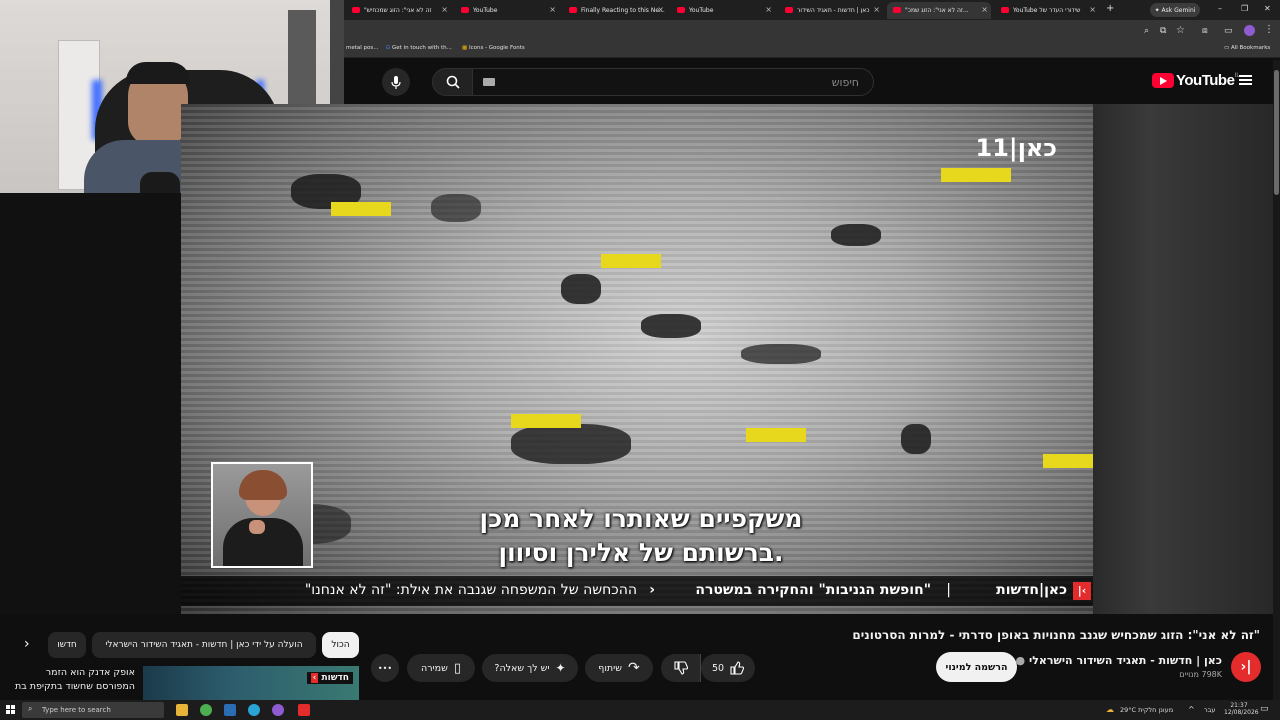  Describe the element at coordinates (976, 667) in the screenshot. I see `subscribe-button: הרשמה למינוי` at that location.